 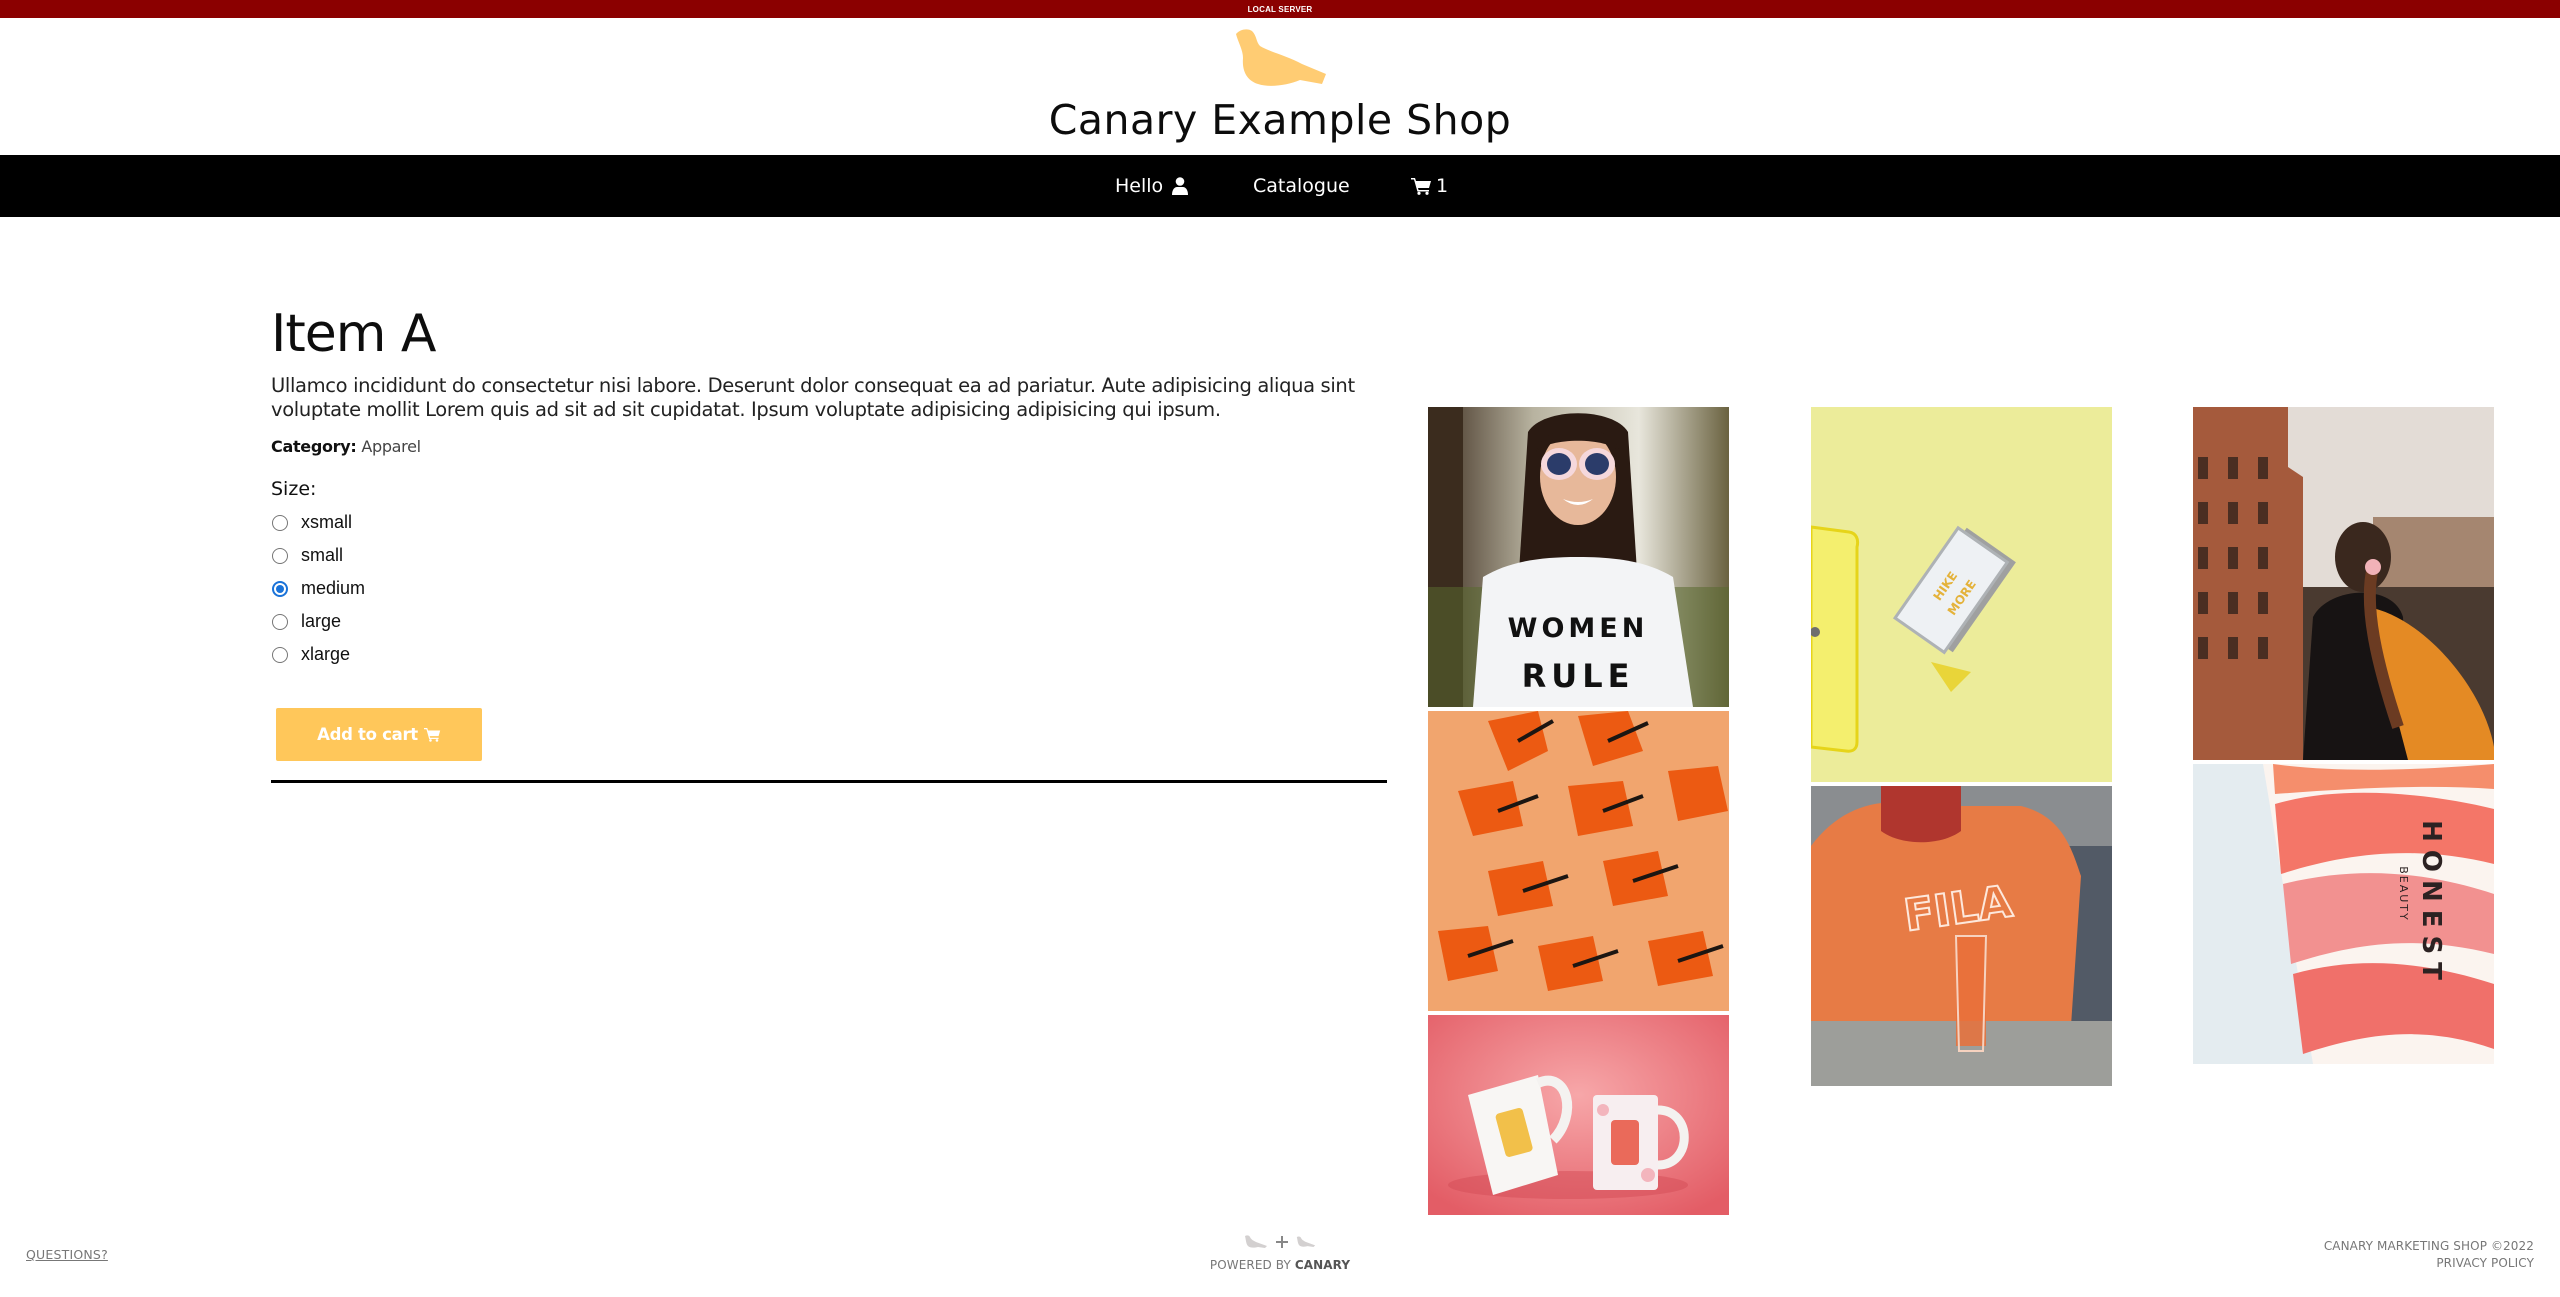 What do you see at coordinates (280, 621) in the screenshot?
I see `size-radio-large` at bounding box center [280, 621].